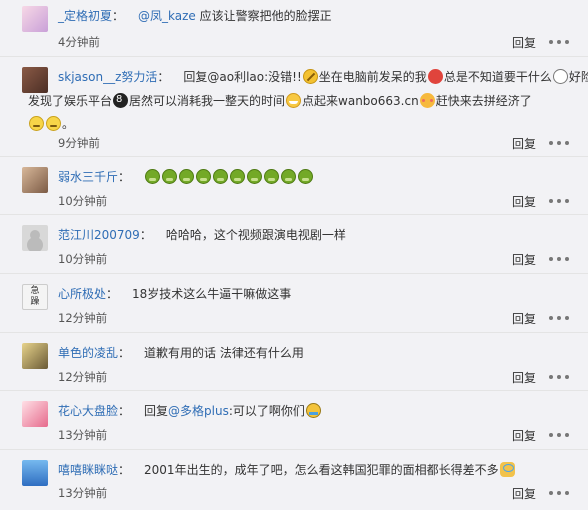  What do you see at coordinates (207, 101) in the screenshot?
I see `comment-text: 居然可以消耗我一整天的时间` at bounding box center [207, 101].